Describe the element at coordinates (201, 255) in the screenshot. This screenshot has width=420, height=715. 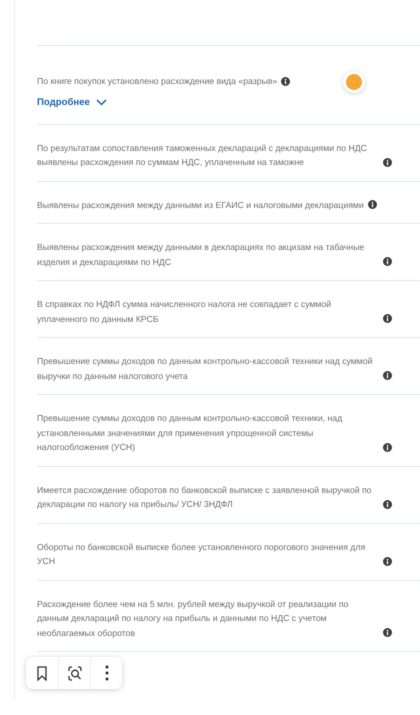
I see `check-text: Выявлены расхождения между данными в декларациях по акцизам на табачные изделия и декларациями по НДС` at that location.